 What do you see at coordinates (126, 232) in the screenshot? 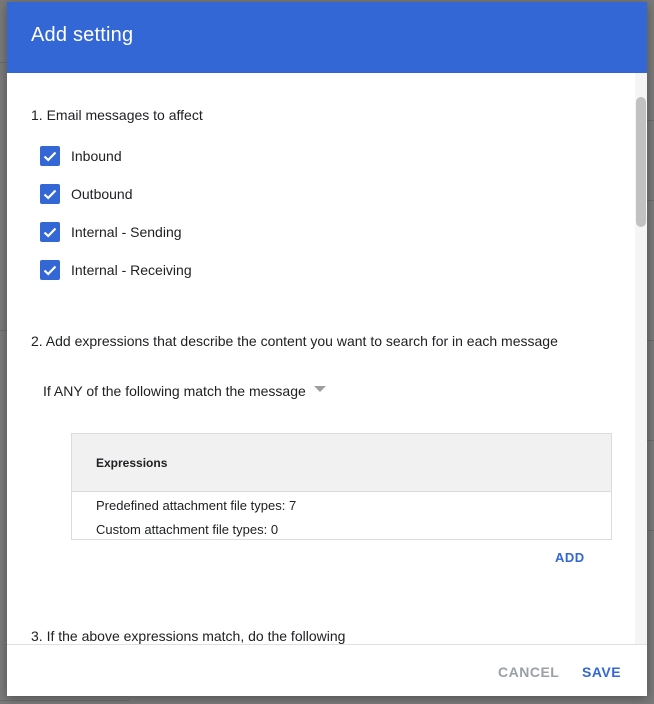
I see `checkbox-label: Internal - Sending` at bounding box center [126, 232].